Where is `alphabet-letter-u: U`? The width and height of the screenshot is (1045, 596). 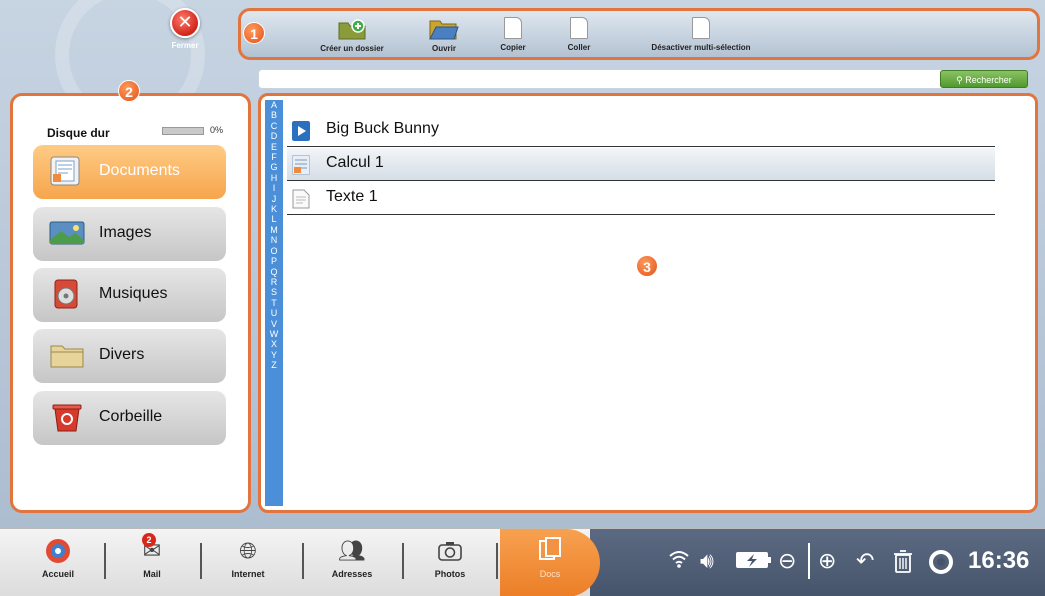
alphabet-letter-u: U is located at coordinates (274, 313).